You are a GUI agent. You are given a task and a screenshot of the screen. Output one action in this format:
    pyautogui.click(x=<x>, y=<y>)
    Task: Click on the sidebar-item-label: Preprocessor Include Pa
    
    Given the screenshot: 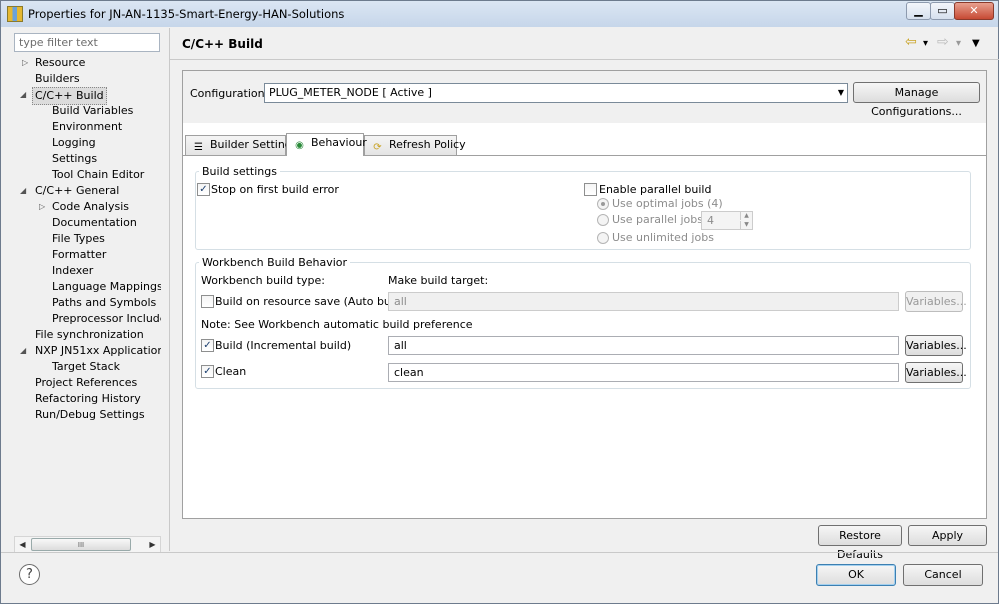 What is the action you would take?
    pyautogui.click(x=106, y=318)
    